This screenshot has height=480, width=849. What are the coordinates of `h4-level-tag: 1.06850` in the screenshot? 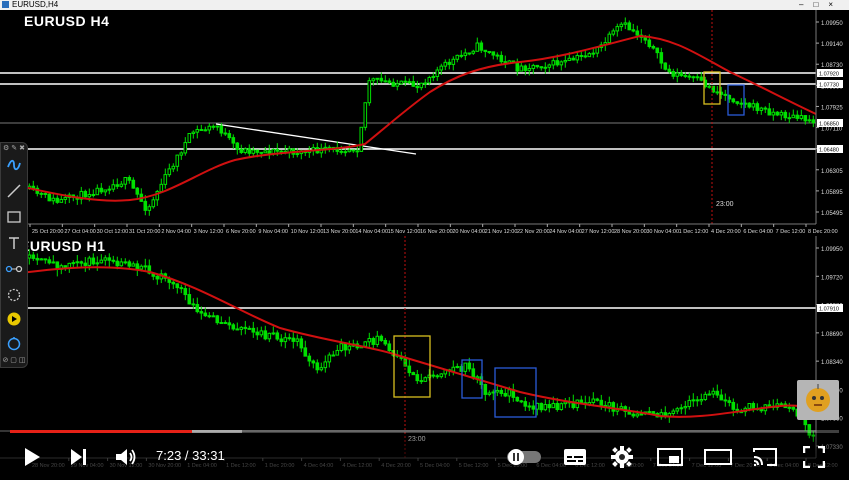 It's located at (829, 125).